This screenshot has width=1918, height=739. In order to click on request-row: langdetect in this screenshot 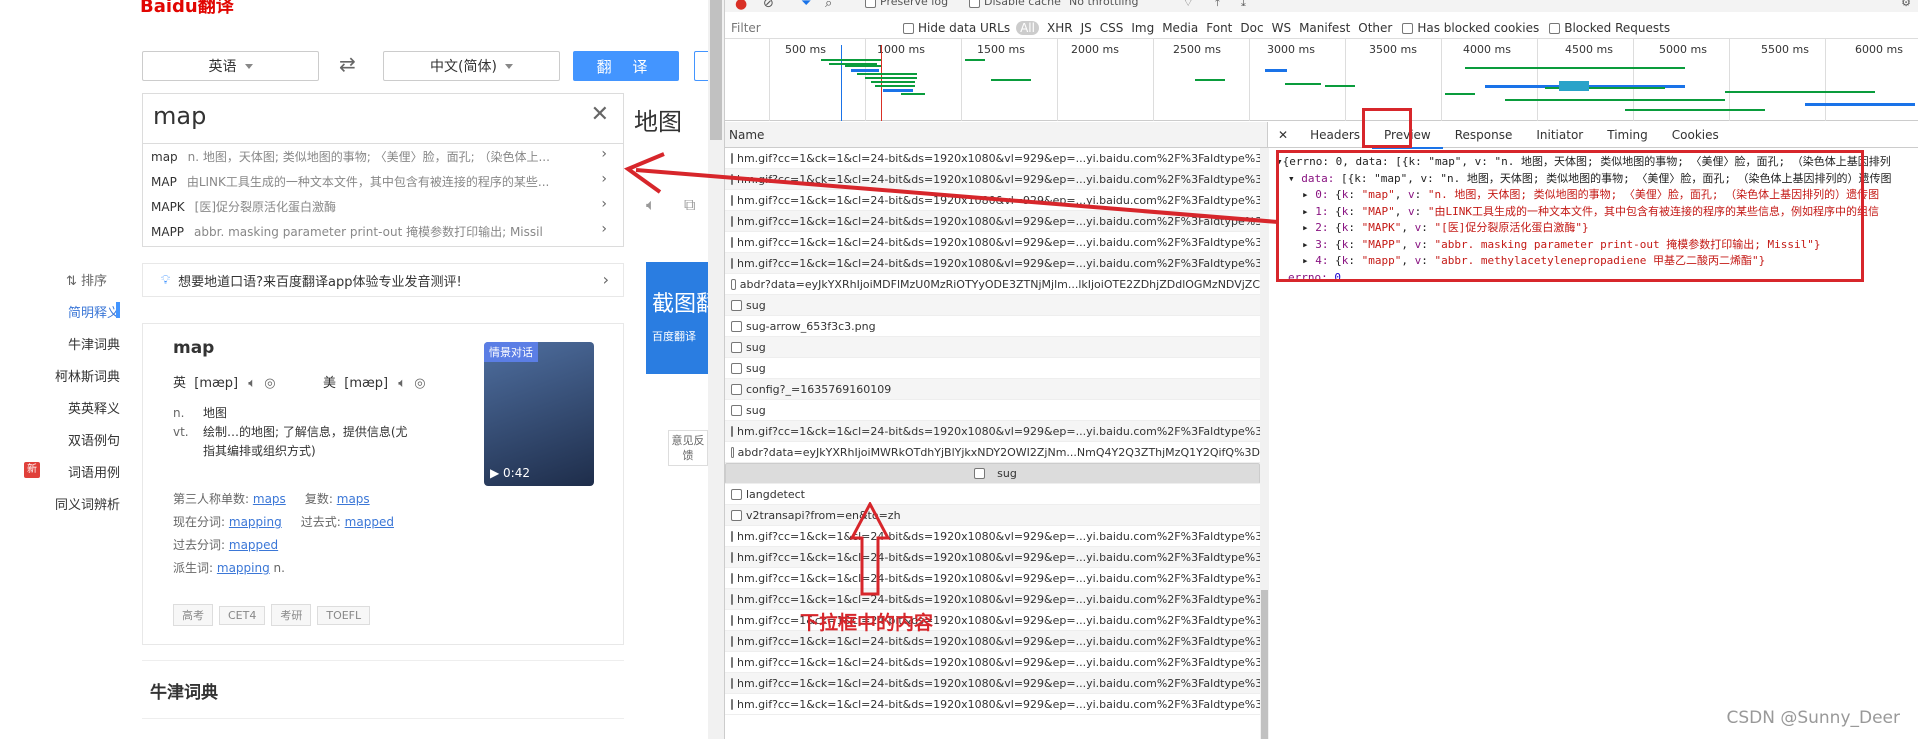, I will do `click(992, 494)`.